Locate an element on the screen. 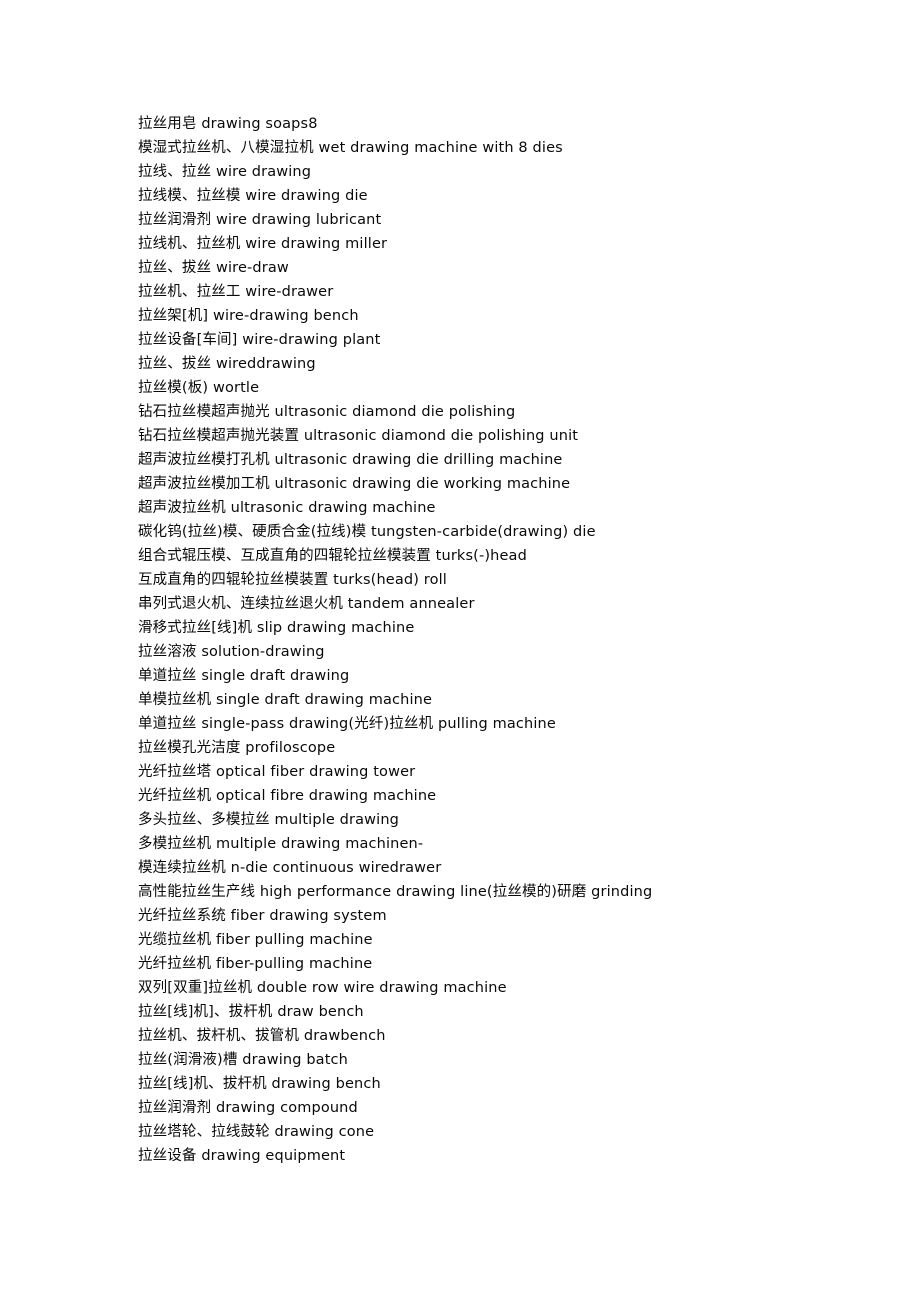  glossary-entry: 拉丝用皂 drawing soaps8 is located at coordinates (508, 124).